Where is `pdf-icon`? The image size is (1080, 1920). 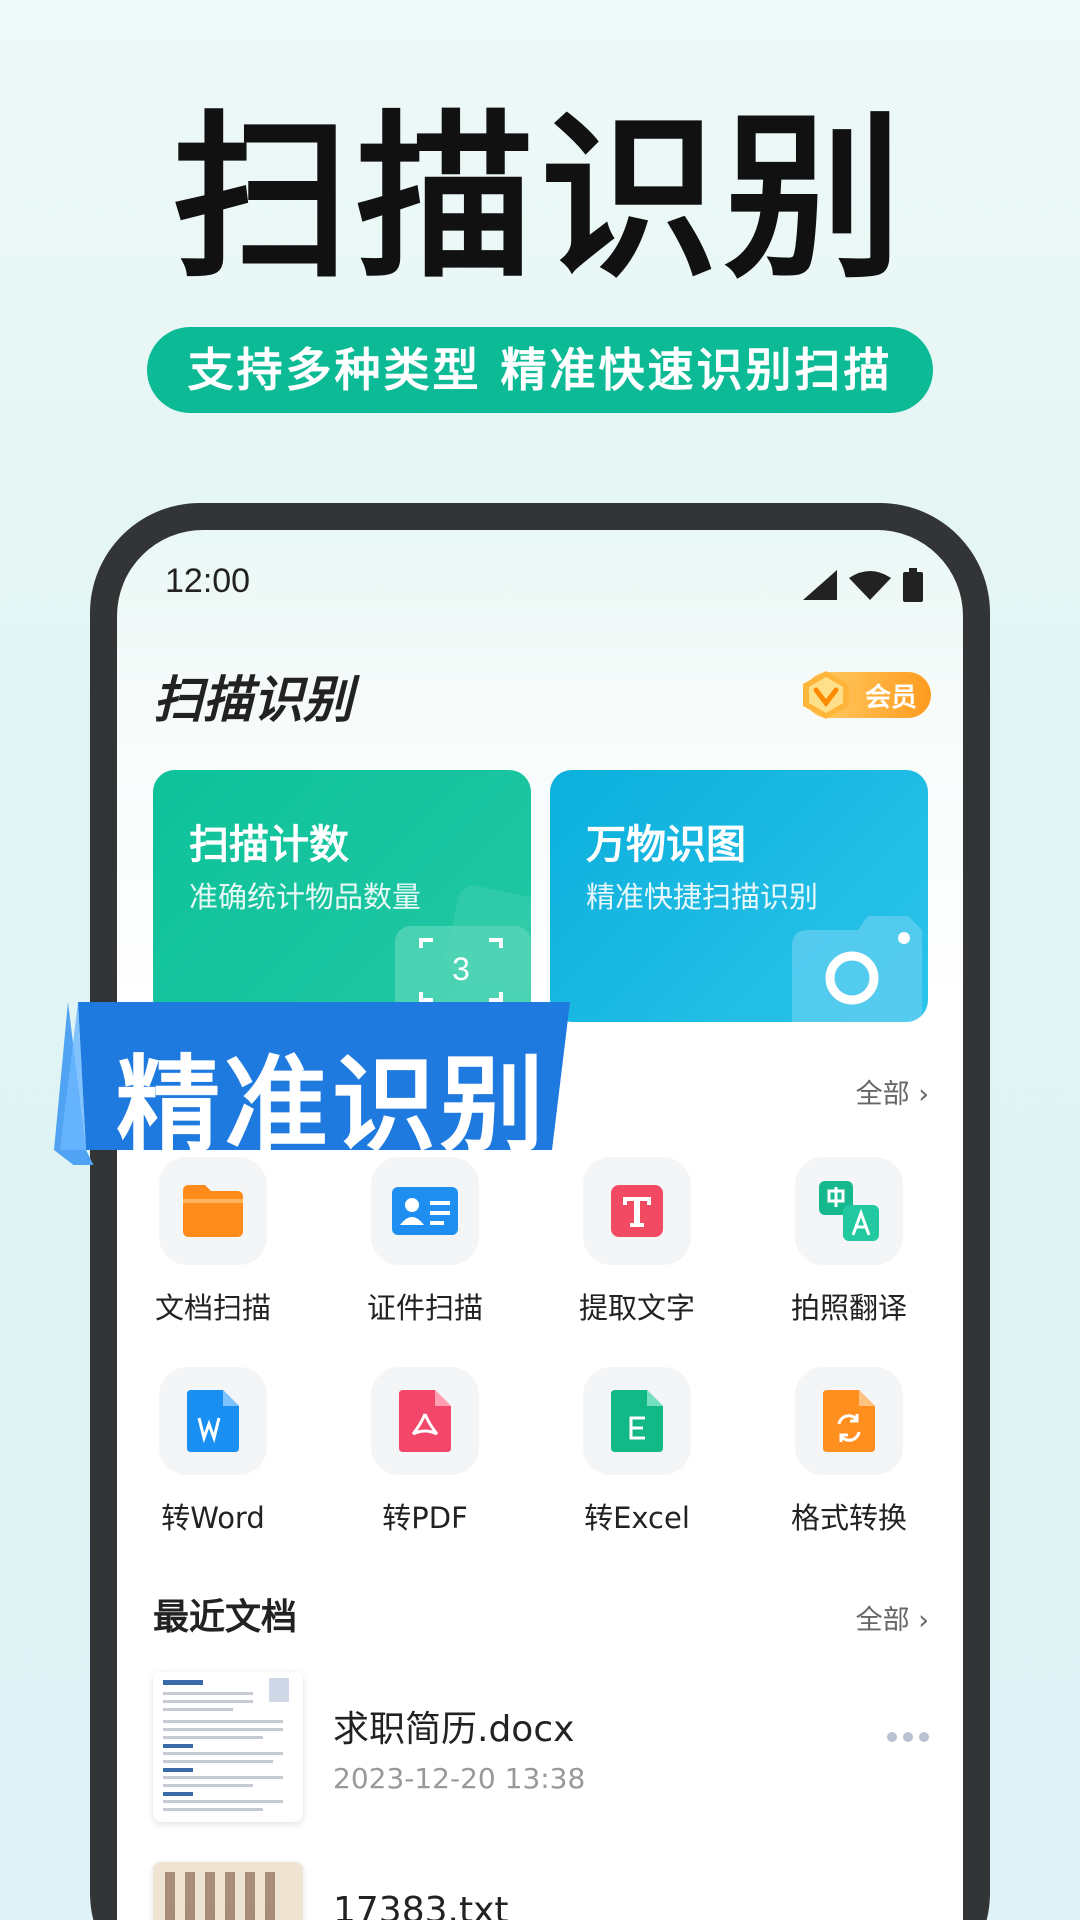 pdf-icon is located at coordinates (425, 1421).